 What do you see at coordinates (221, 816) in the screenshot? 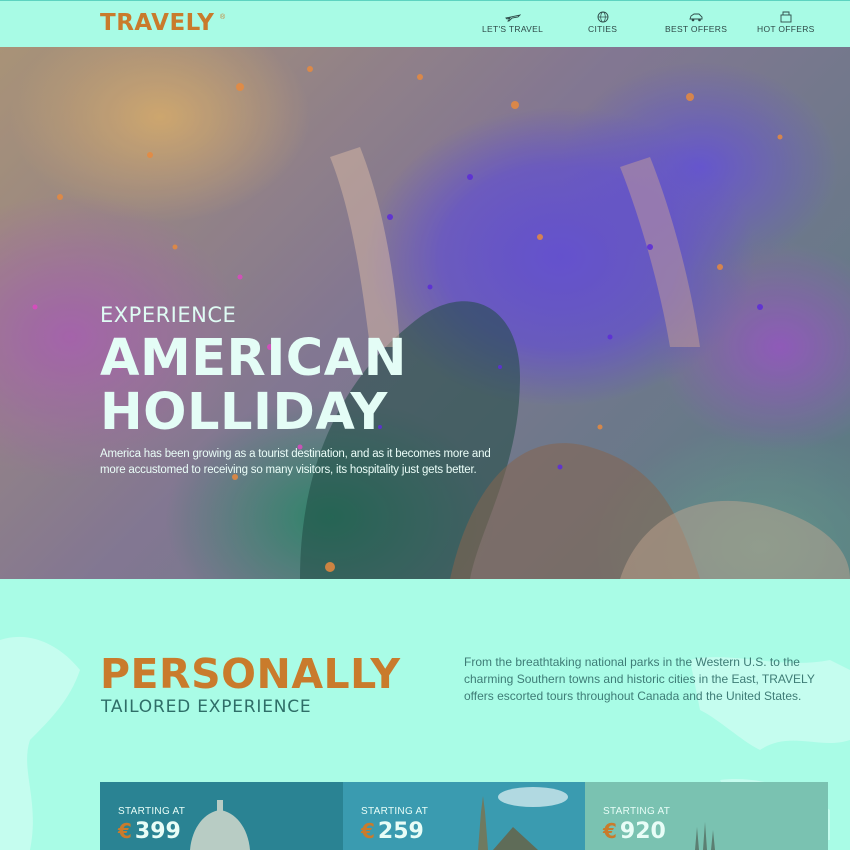
I see `offer-card-1: STARTING AT € 399` at bounding box center [221, 816].